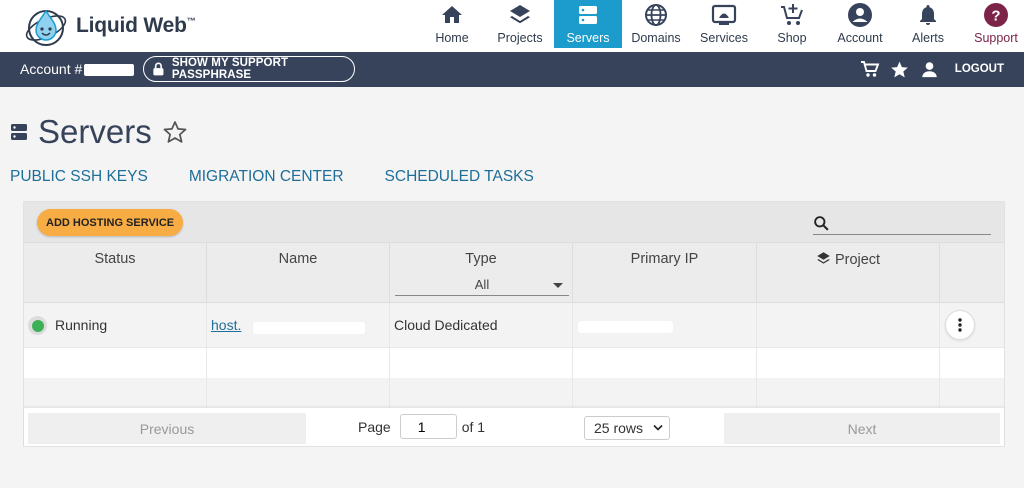 The width and height of the screenshot is (1024, 488). I want to click on home-icon, so click(452, 15).